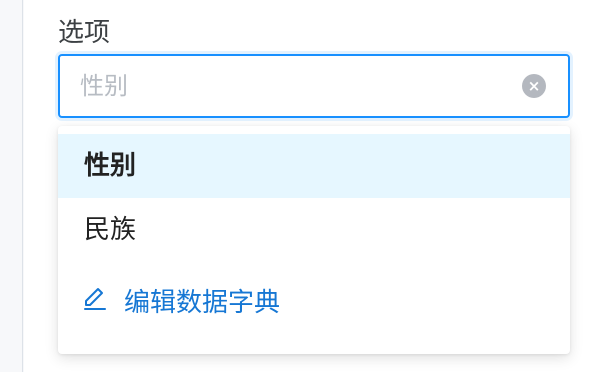 This screenshot has width=600, height=372. Describe the element at coordinates (295, 86) in the screenshot. I see `select-input` at that location.